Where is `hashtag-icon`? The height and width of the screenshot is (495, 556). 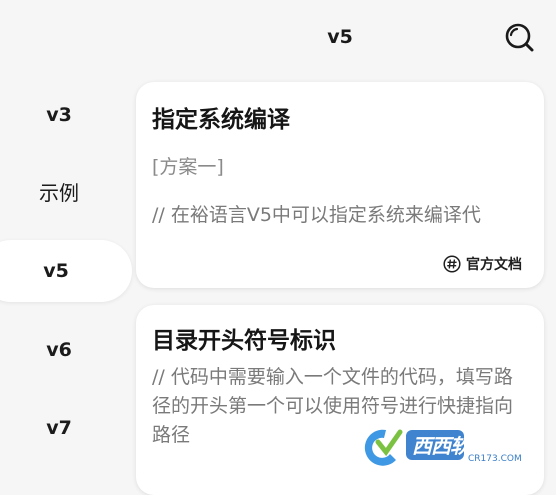
hashtag-icon is located at coordinates (452, 264).